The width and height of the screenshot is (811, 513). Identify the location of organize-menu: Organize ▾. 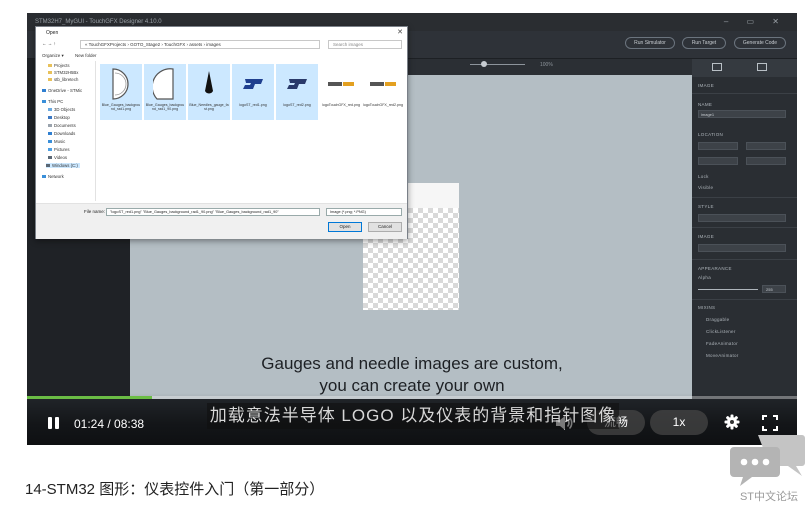
(53, 55).